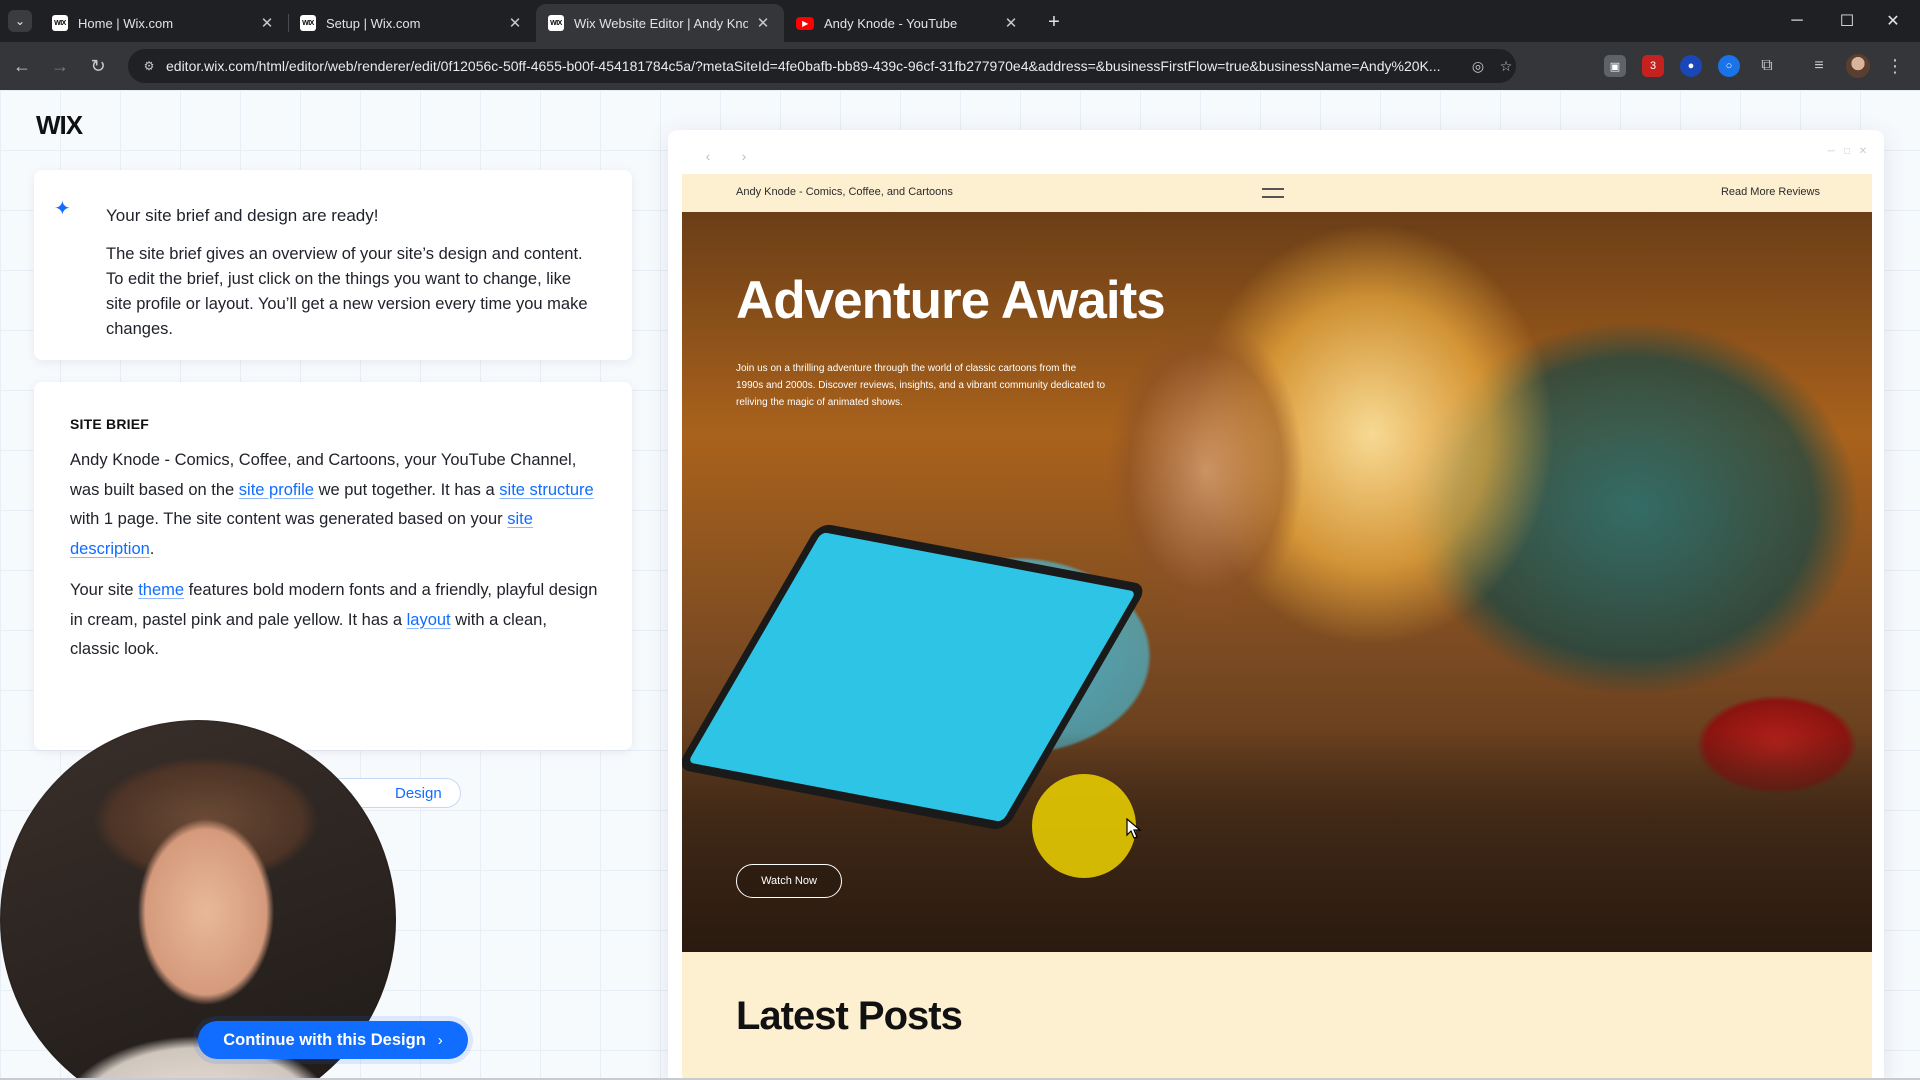 The image size is (1920, 1080). I want to click on extension-icon: ○, so click(1729, 66).